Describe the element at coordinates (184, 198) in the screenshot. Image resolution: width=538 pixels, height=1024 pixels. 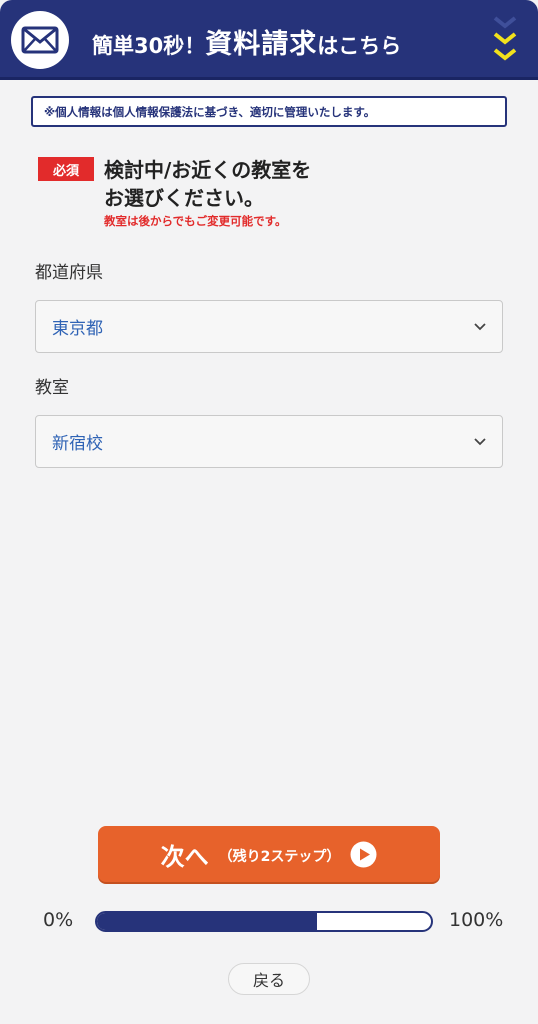
I see `question-line-2: お選びください。` at that location.